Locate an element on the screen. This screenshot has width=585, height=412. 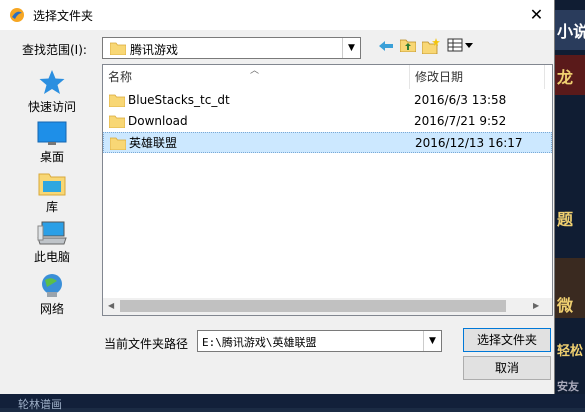
star-icon is located at coordinates (52, 82).